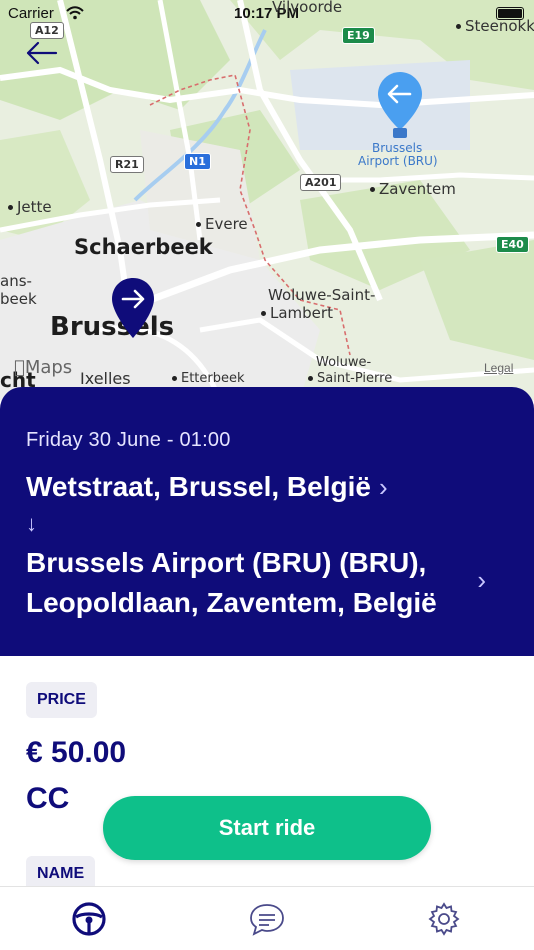  What do you see at coordinates (322, 295) in the screenshot?
I see `map-label-woluwe-lambert-1: Woluwe-Saint-` at bounding box center [322, 295].